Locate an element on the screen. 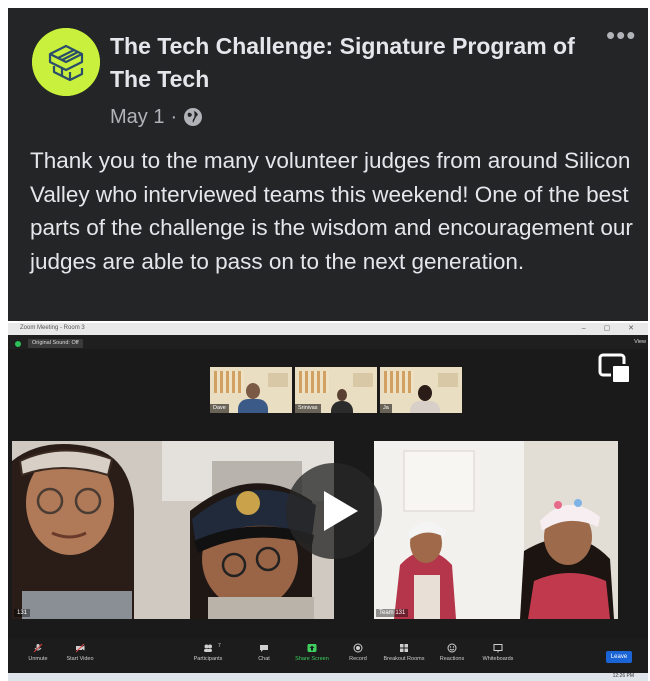  start-video-button: Start Video is located at coordinates (80, 657).